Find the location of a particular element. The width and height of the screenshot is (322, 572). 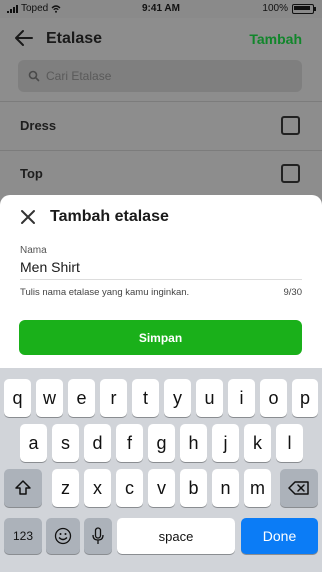

key-i: i is located at coordinates (241, 398).